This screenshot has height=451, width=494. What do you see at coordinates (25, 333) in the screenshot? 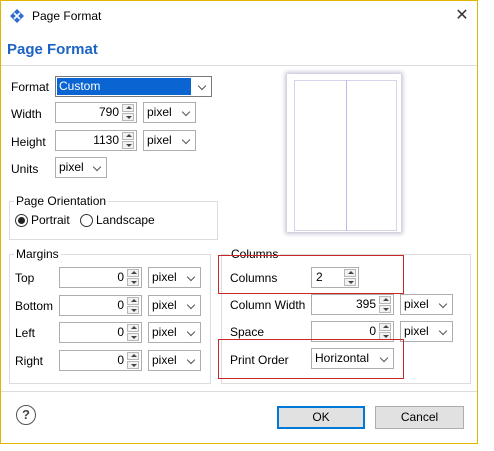
I see `margin-left-label: Left` at bounding box center [25, 333].